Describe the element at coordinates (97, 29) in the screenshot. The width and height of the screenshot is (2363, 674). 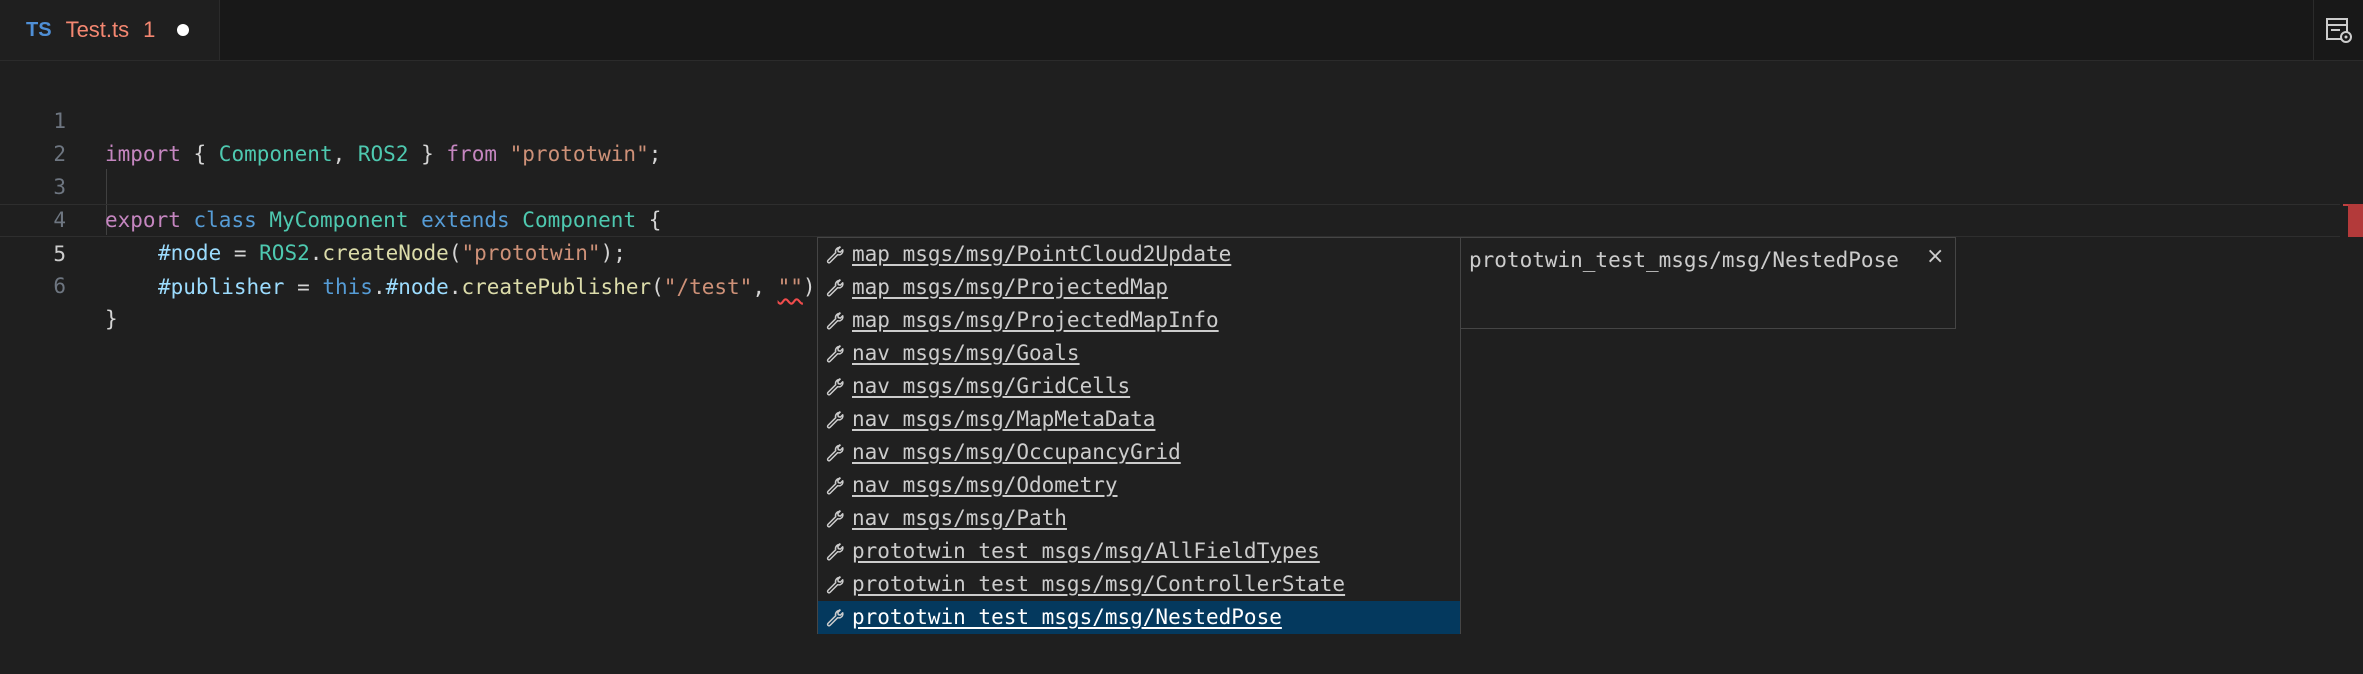
I see `tab-file-name: Test.ts` at that location.